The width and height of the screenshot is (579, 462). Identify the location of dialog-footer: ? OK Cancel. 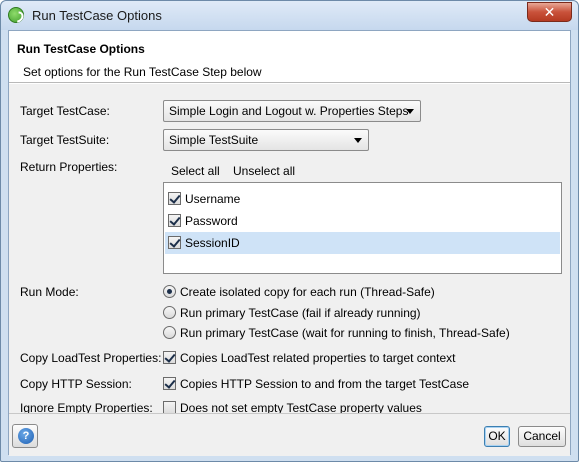
(289, 434).